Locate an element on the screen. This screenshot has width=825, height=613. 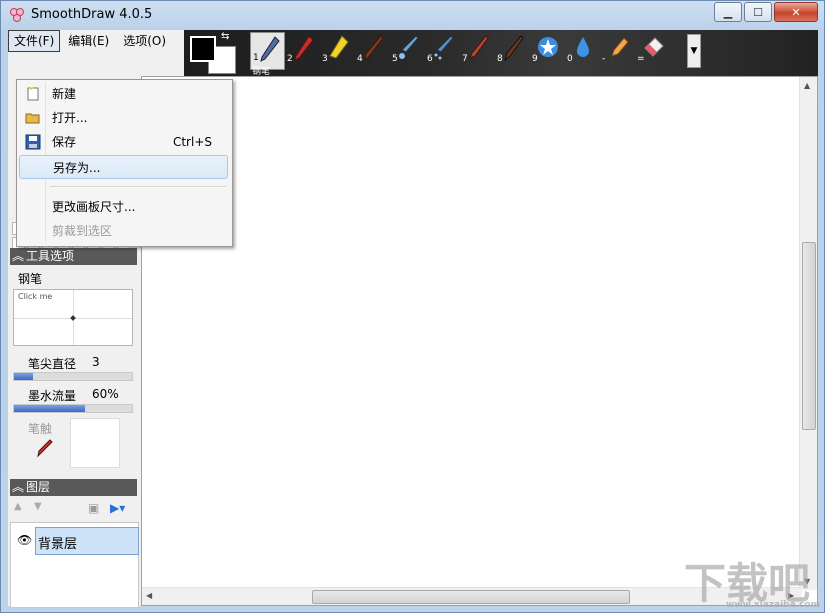
brush-toolbar: ⇆ 1 钢笔 2 3 4 5 6 7 8 9 0 - = ▼ is located at coordinates (501, 53).